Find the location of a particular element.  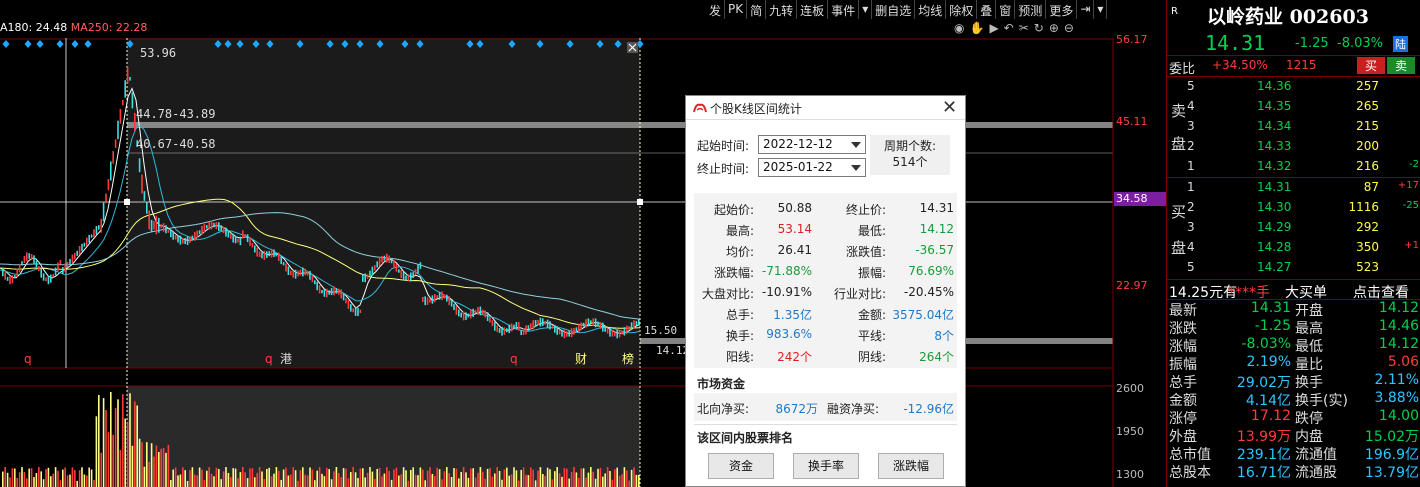

buy-button: 买 is located at coordinates (1371, 65).